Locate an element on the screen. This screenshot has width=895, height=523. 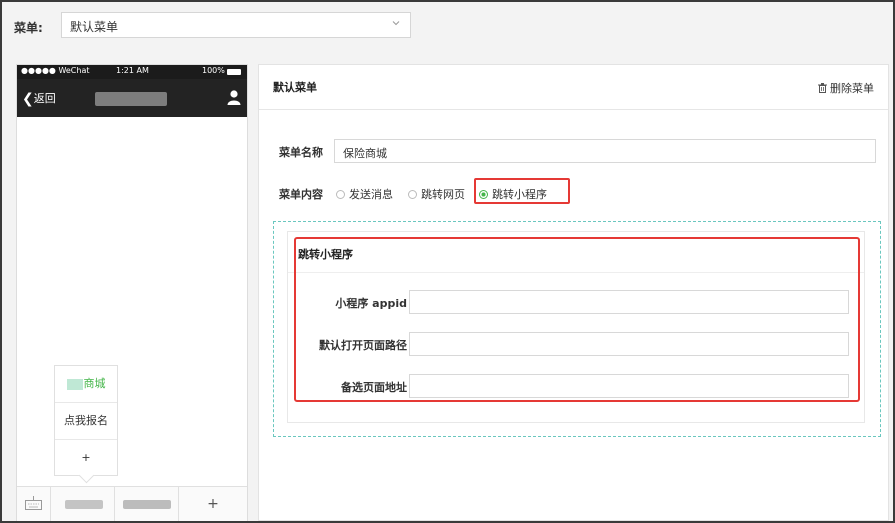
radio-label: 发送消息 is located at coordinates (371, 194).